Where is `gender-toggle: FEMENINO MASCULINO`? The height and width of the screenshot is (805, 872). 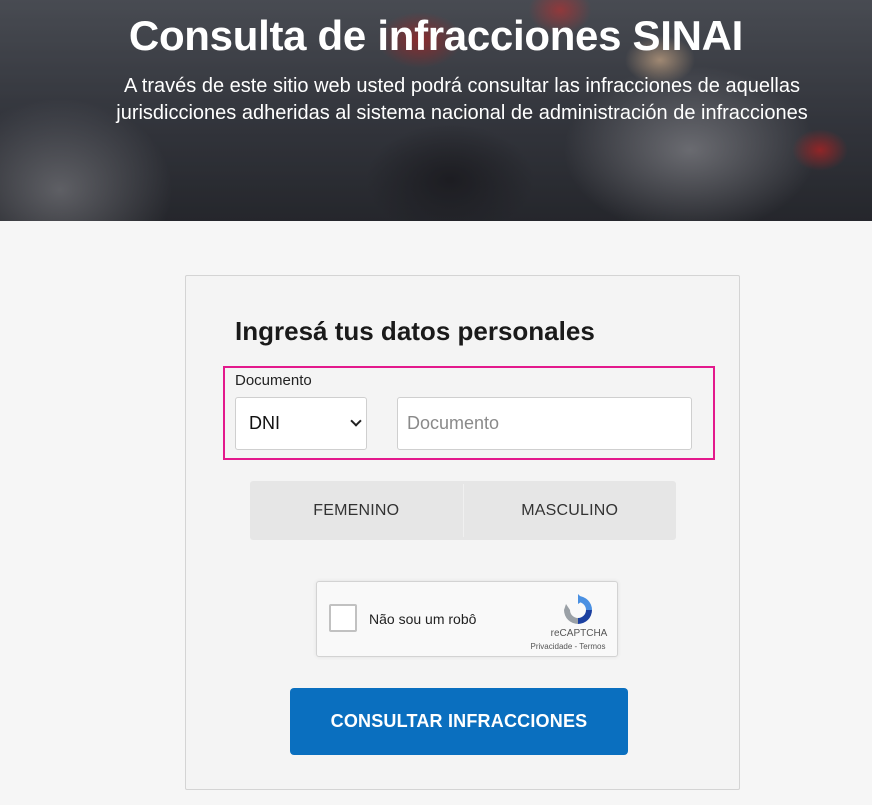 gender-toggle: FEMENINO MASCULINO is located at coordinates (463, 510).